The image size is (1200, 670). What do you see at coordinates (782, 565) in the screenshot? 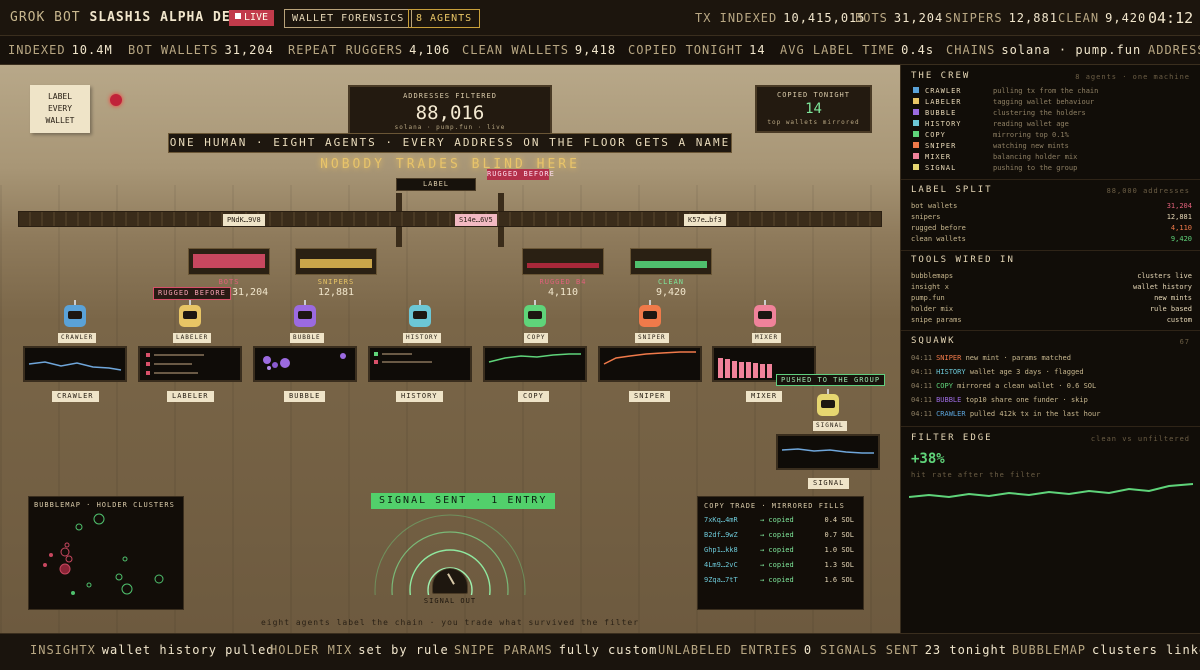
I see `table-row: 4Lm9…2vC → copied 1.3 SOL` at bounding box center [782, 565].